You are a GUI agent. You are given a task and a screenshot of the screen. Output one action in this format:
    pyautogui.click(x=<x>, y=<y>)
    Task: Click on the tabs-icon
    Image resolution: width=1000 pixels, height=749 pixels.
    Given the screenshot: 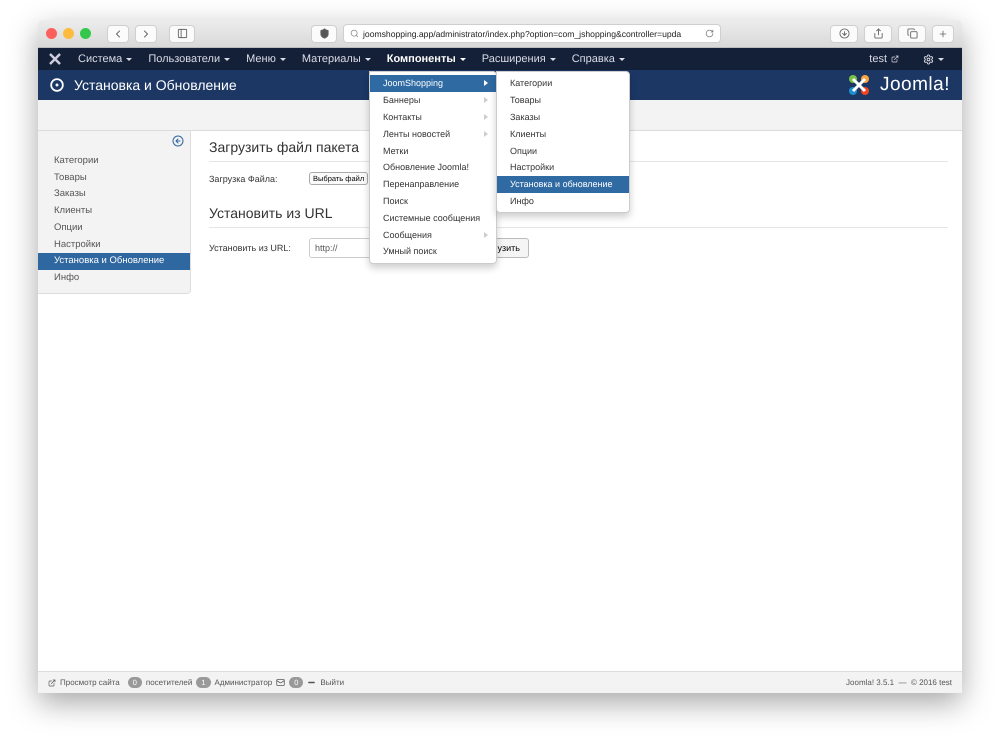 What is the action you would take?
    pyautogui.click(x=912, y=33)
    